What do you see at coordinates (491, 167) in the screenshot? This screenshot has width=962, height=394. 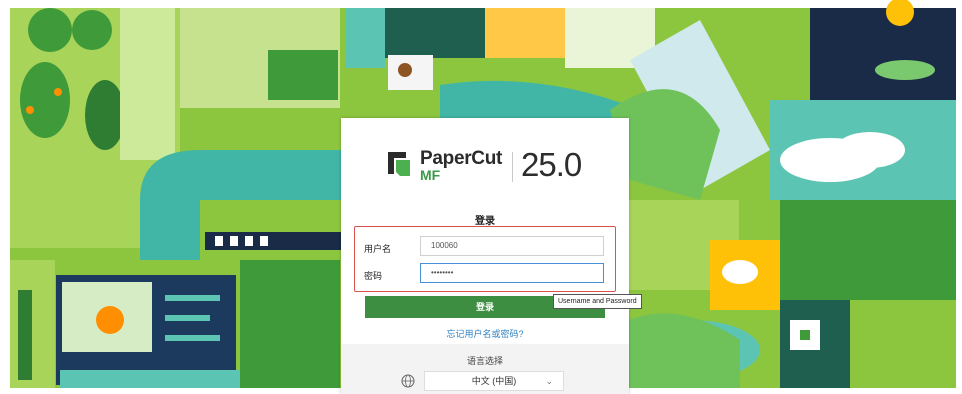 I see `papercut-logo: PaperCut MF 25.0` at bounding box center [491, 167].